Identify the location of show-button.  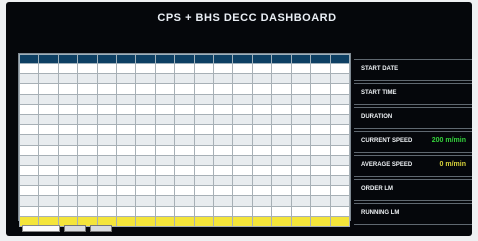
(101, 228).